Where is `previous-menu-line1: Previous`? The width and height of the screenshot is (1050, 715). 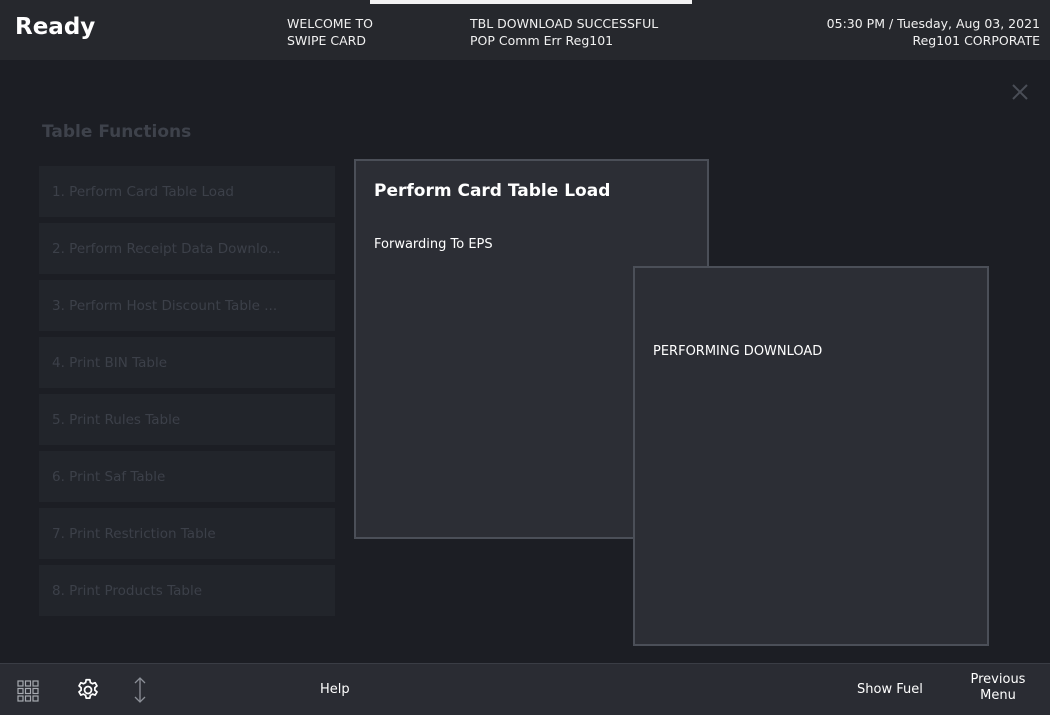 previous-menu-line1: Previous is located at coordinates (998, 679).